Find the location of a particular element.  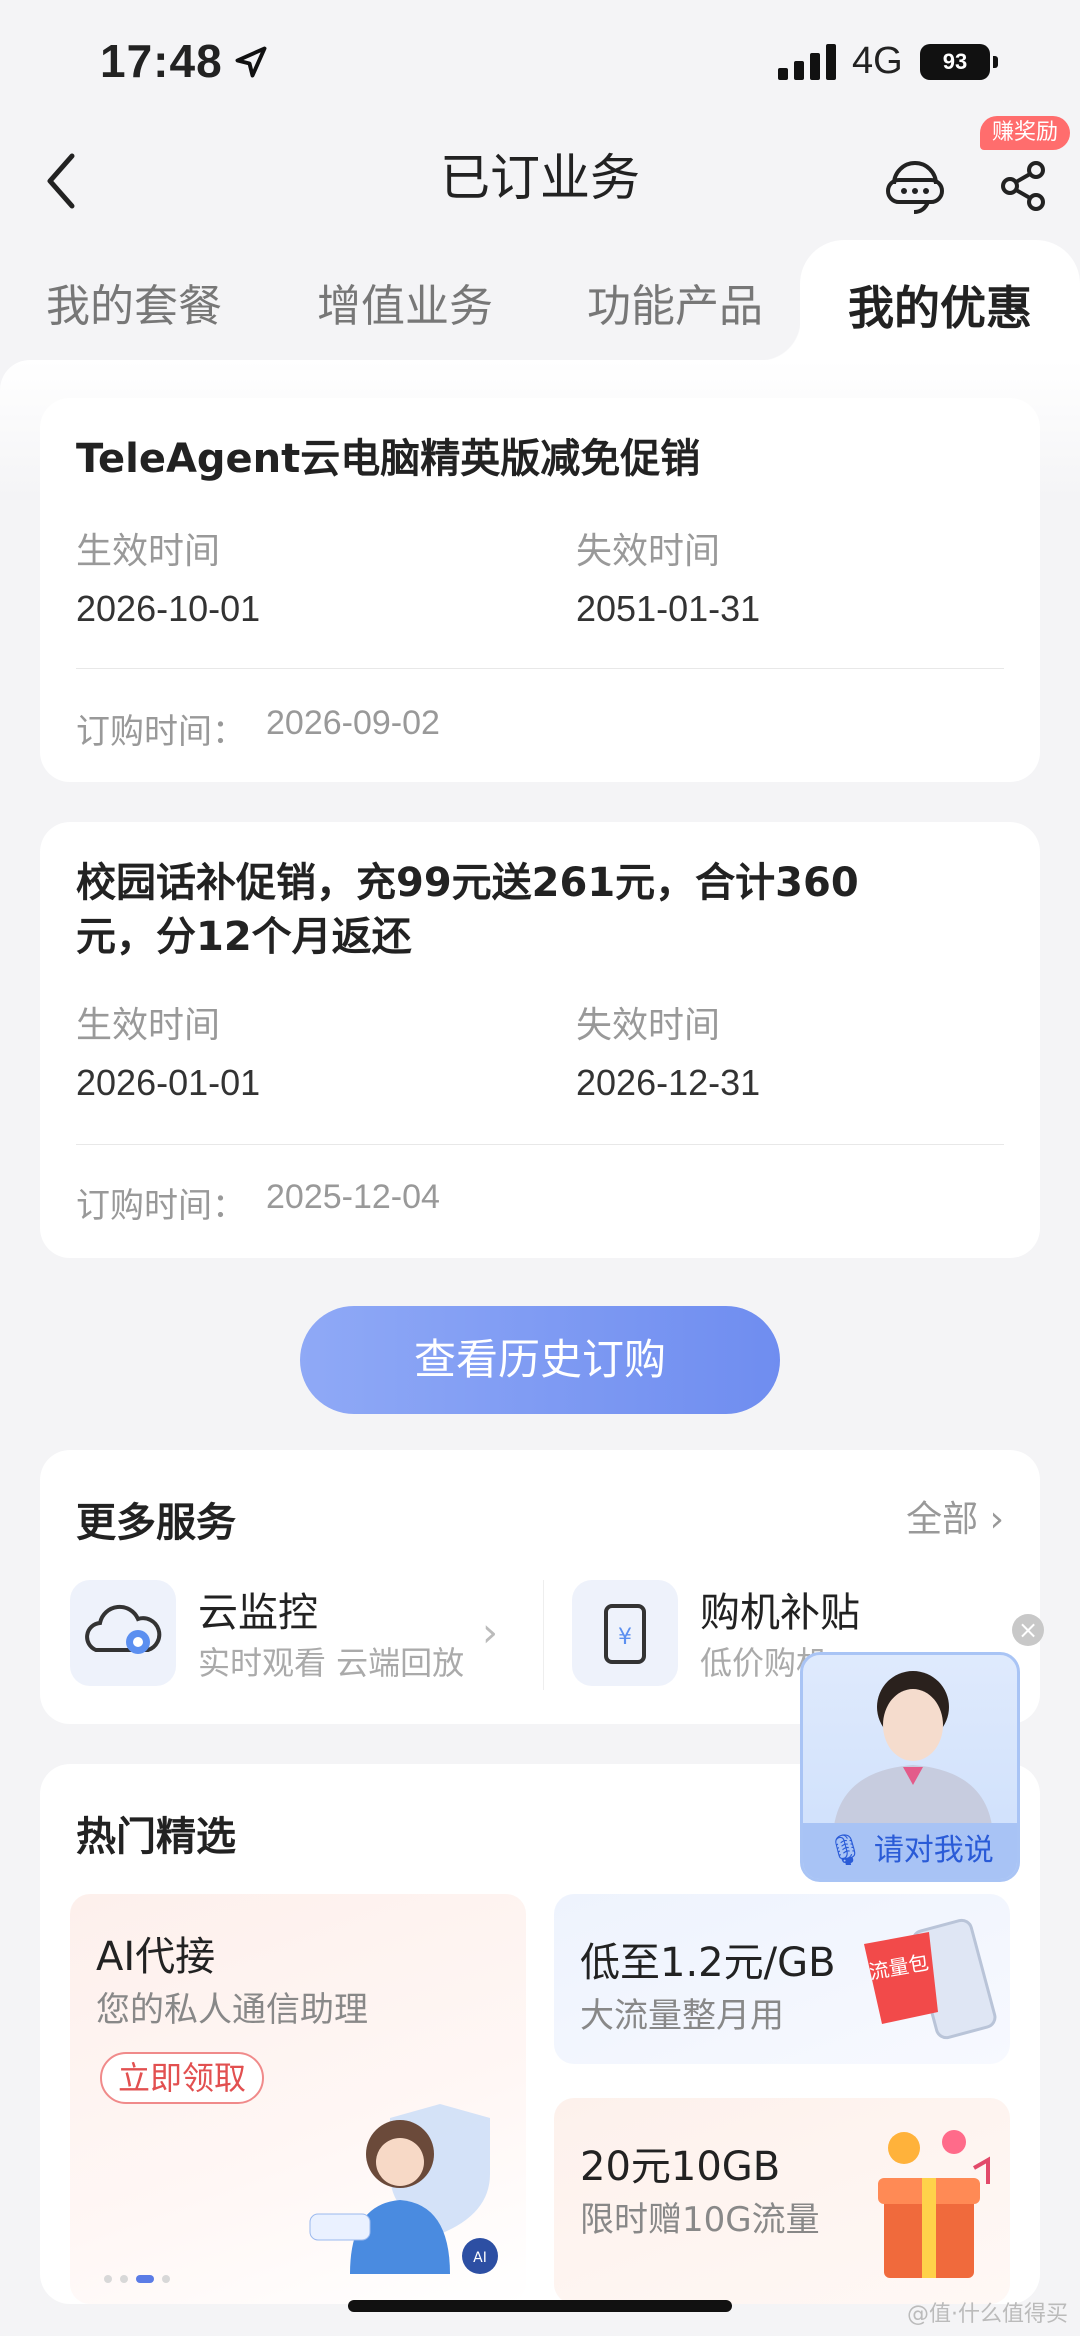

service-subtitle: 实时观看 云端回放 is located at coordinates (331, 1663).